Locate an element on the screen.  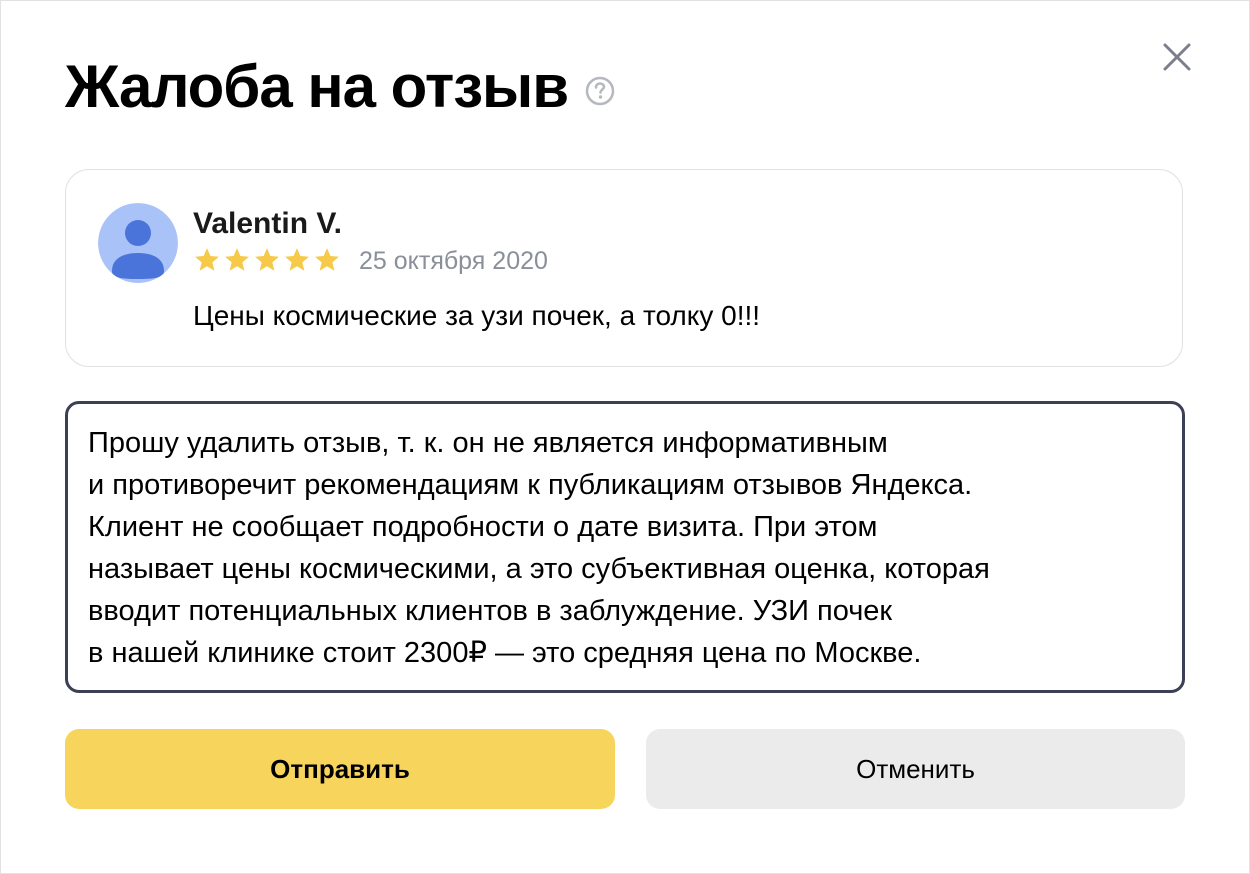
title-row: Жалоба на отзыв is located at coordinates (340, 87).